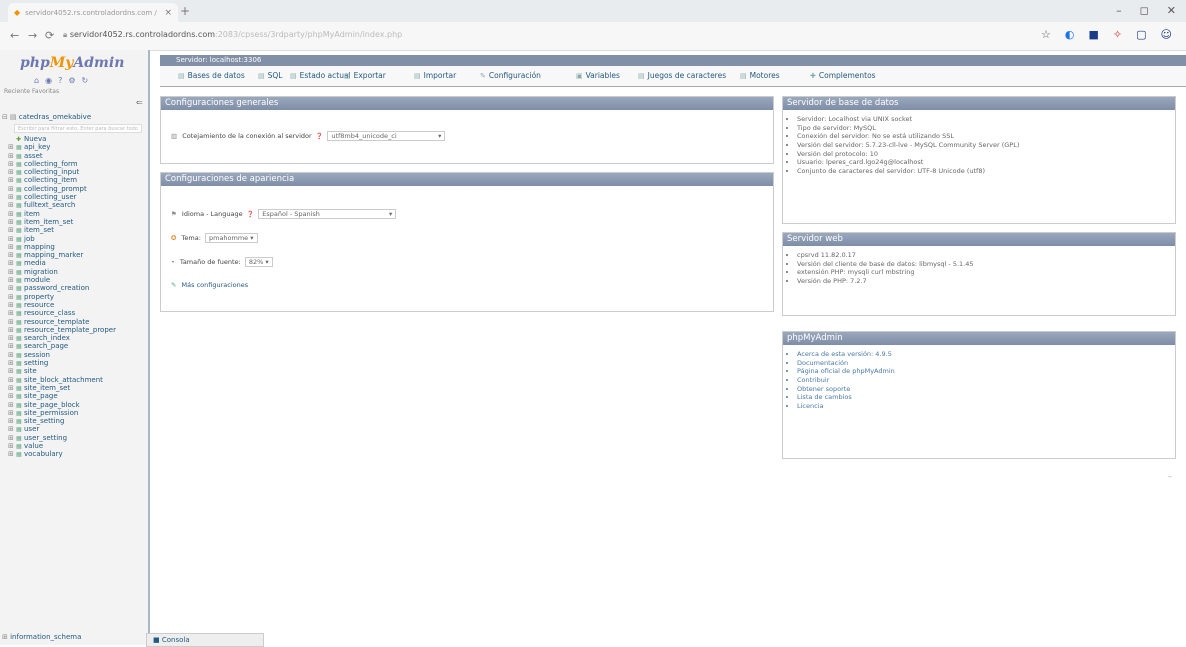  Describe the element at coordinates (5, 117) in the screenshot. I see `collapse-icon: ⊟` at that location.